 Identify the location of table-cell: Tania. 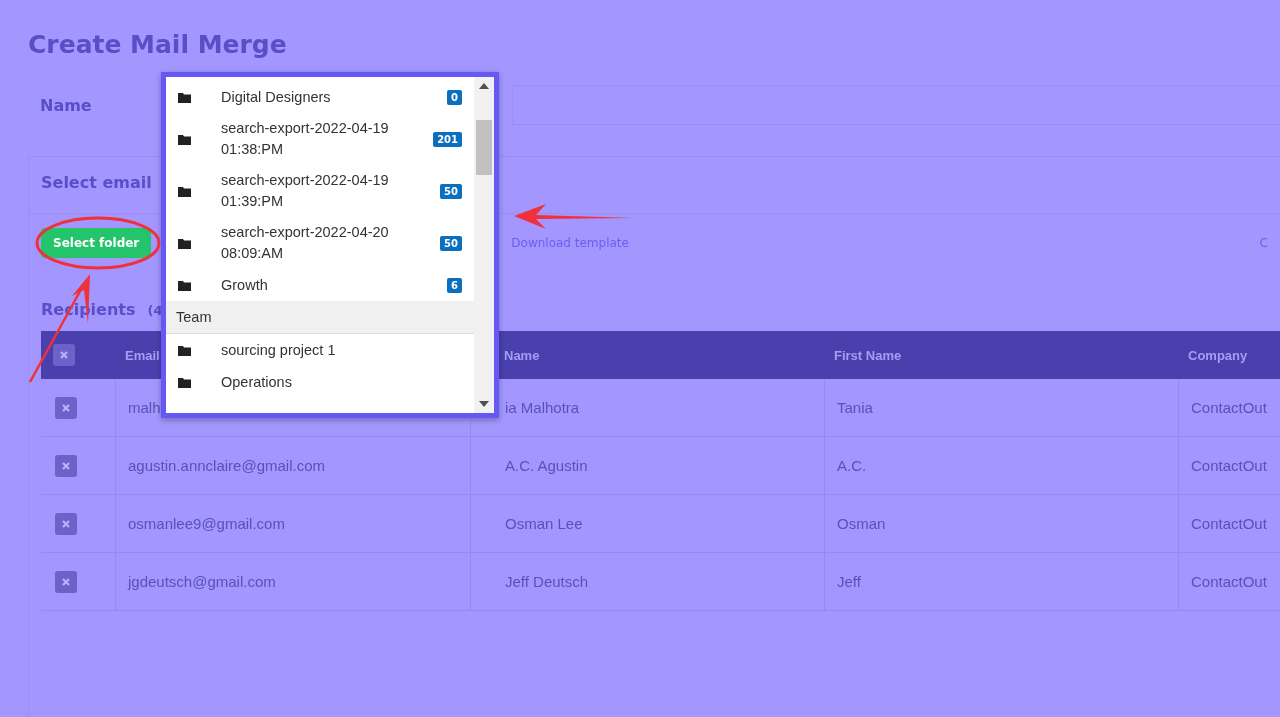
(1001, 408).